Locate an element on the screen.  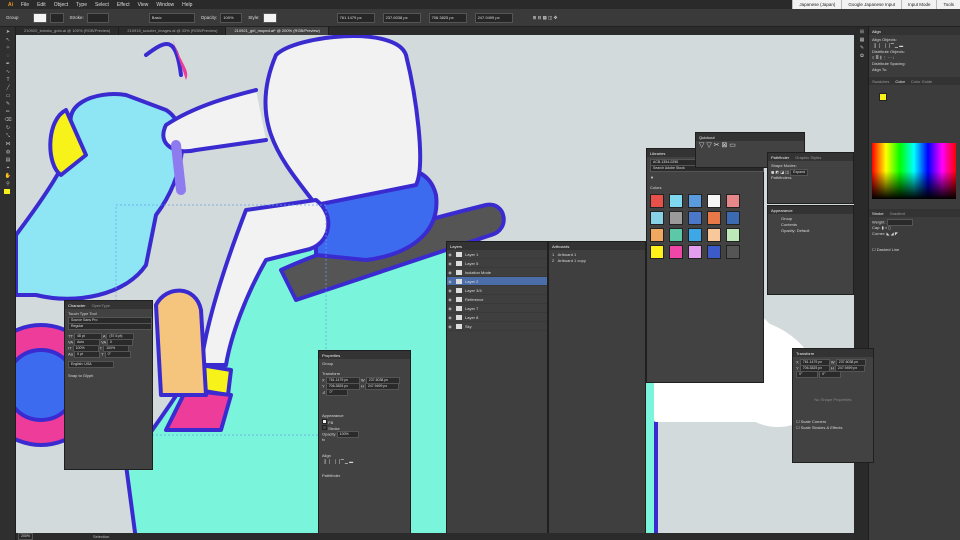
swatches-panel-icon: ▦ is located at coordinates (862, 40).